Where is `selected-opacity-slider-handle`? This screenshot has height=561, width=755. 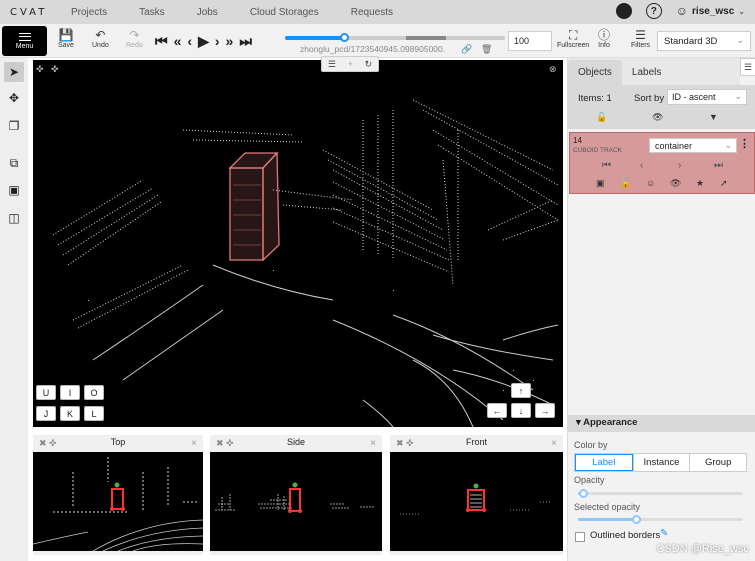 selected-opacity-slider-handle is located at coordinates (636, 519).